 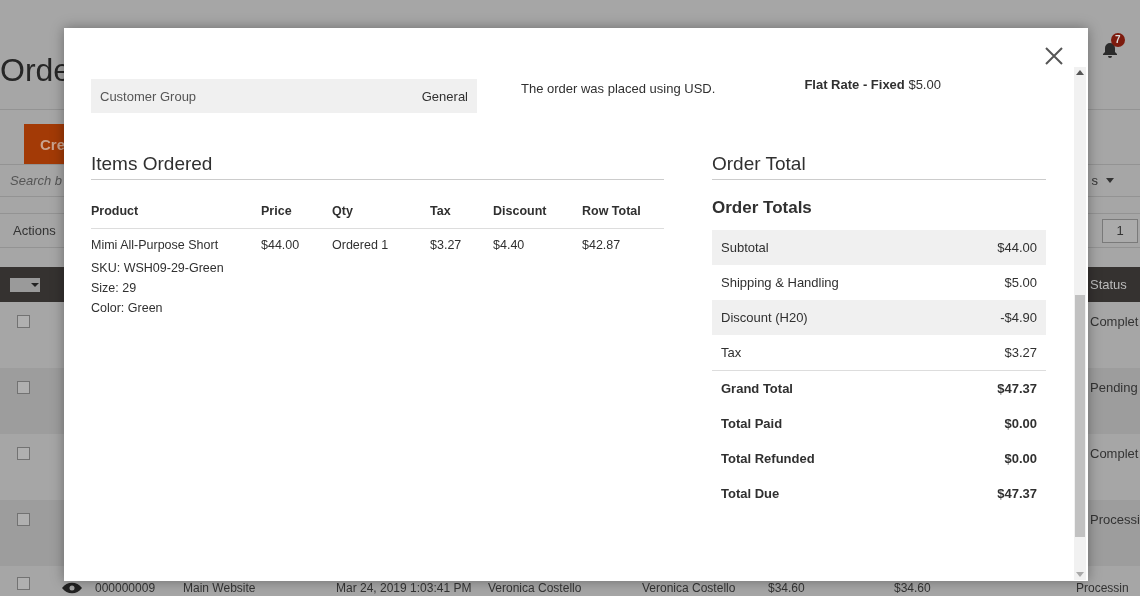 What do you see at coordinates (1115, 519) in the screenshot?
I see `status-cell: Processi` at bounding box center [1115, 519].